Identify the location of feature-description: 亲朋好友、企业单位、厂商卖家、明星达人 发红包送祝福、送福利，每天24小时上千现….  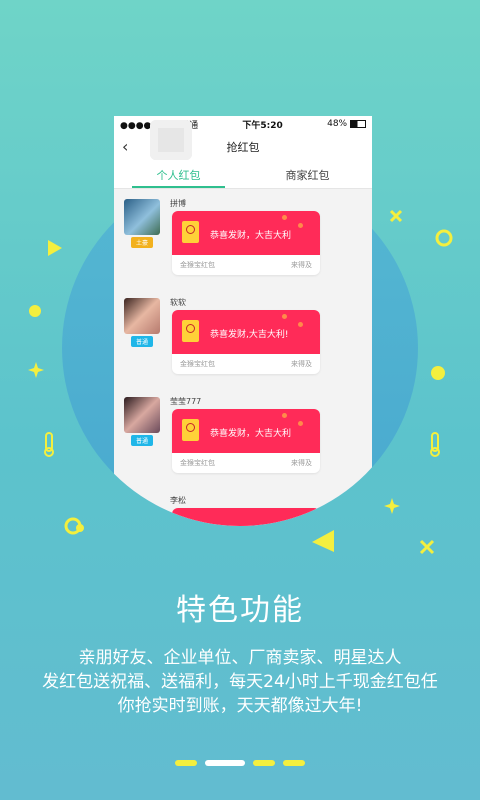
(240, 682).